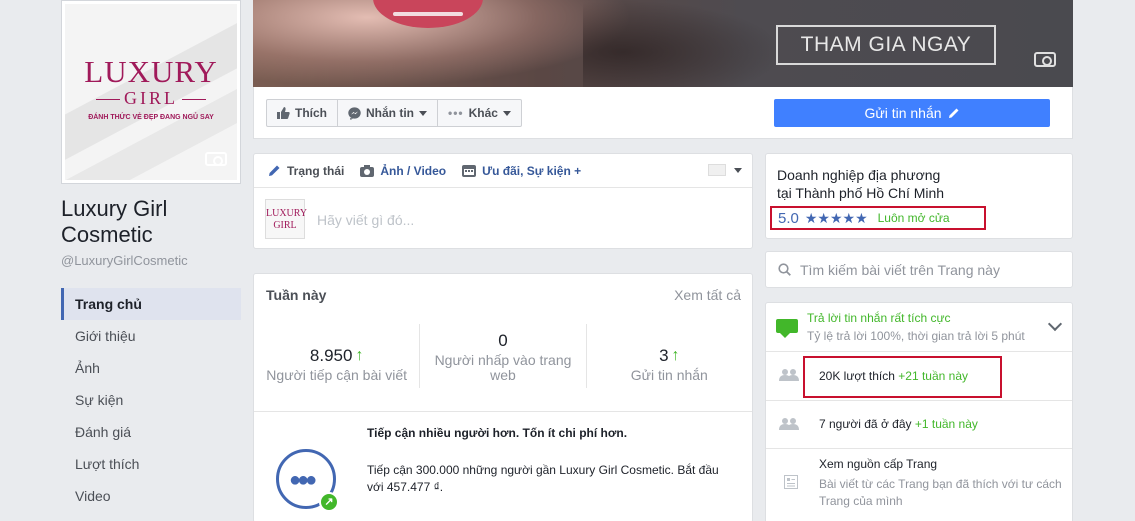 This screenshot has width=1135, height=521. Describe the element at coordinates (354, 113) in the screenshot. I see `messenger-icon` at that location.